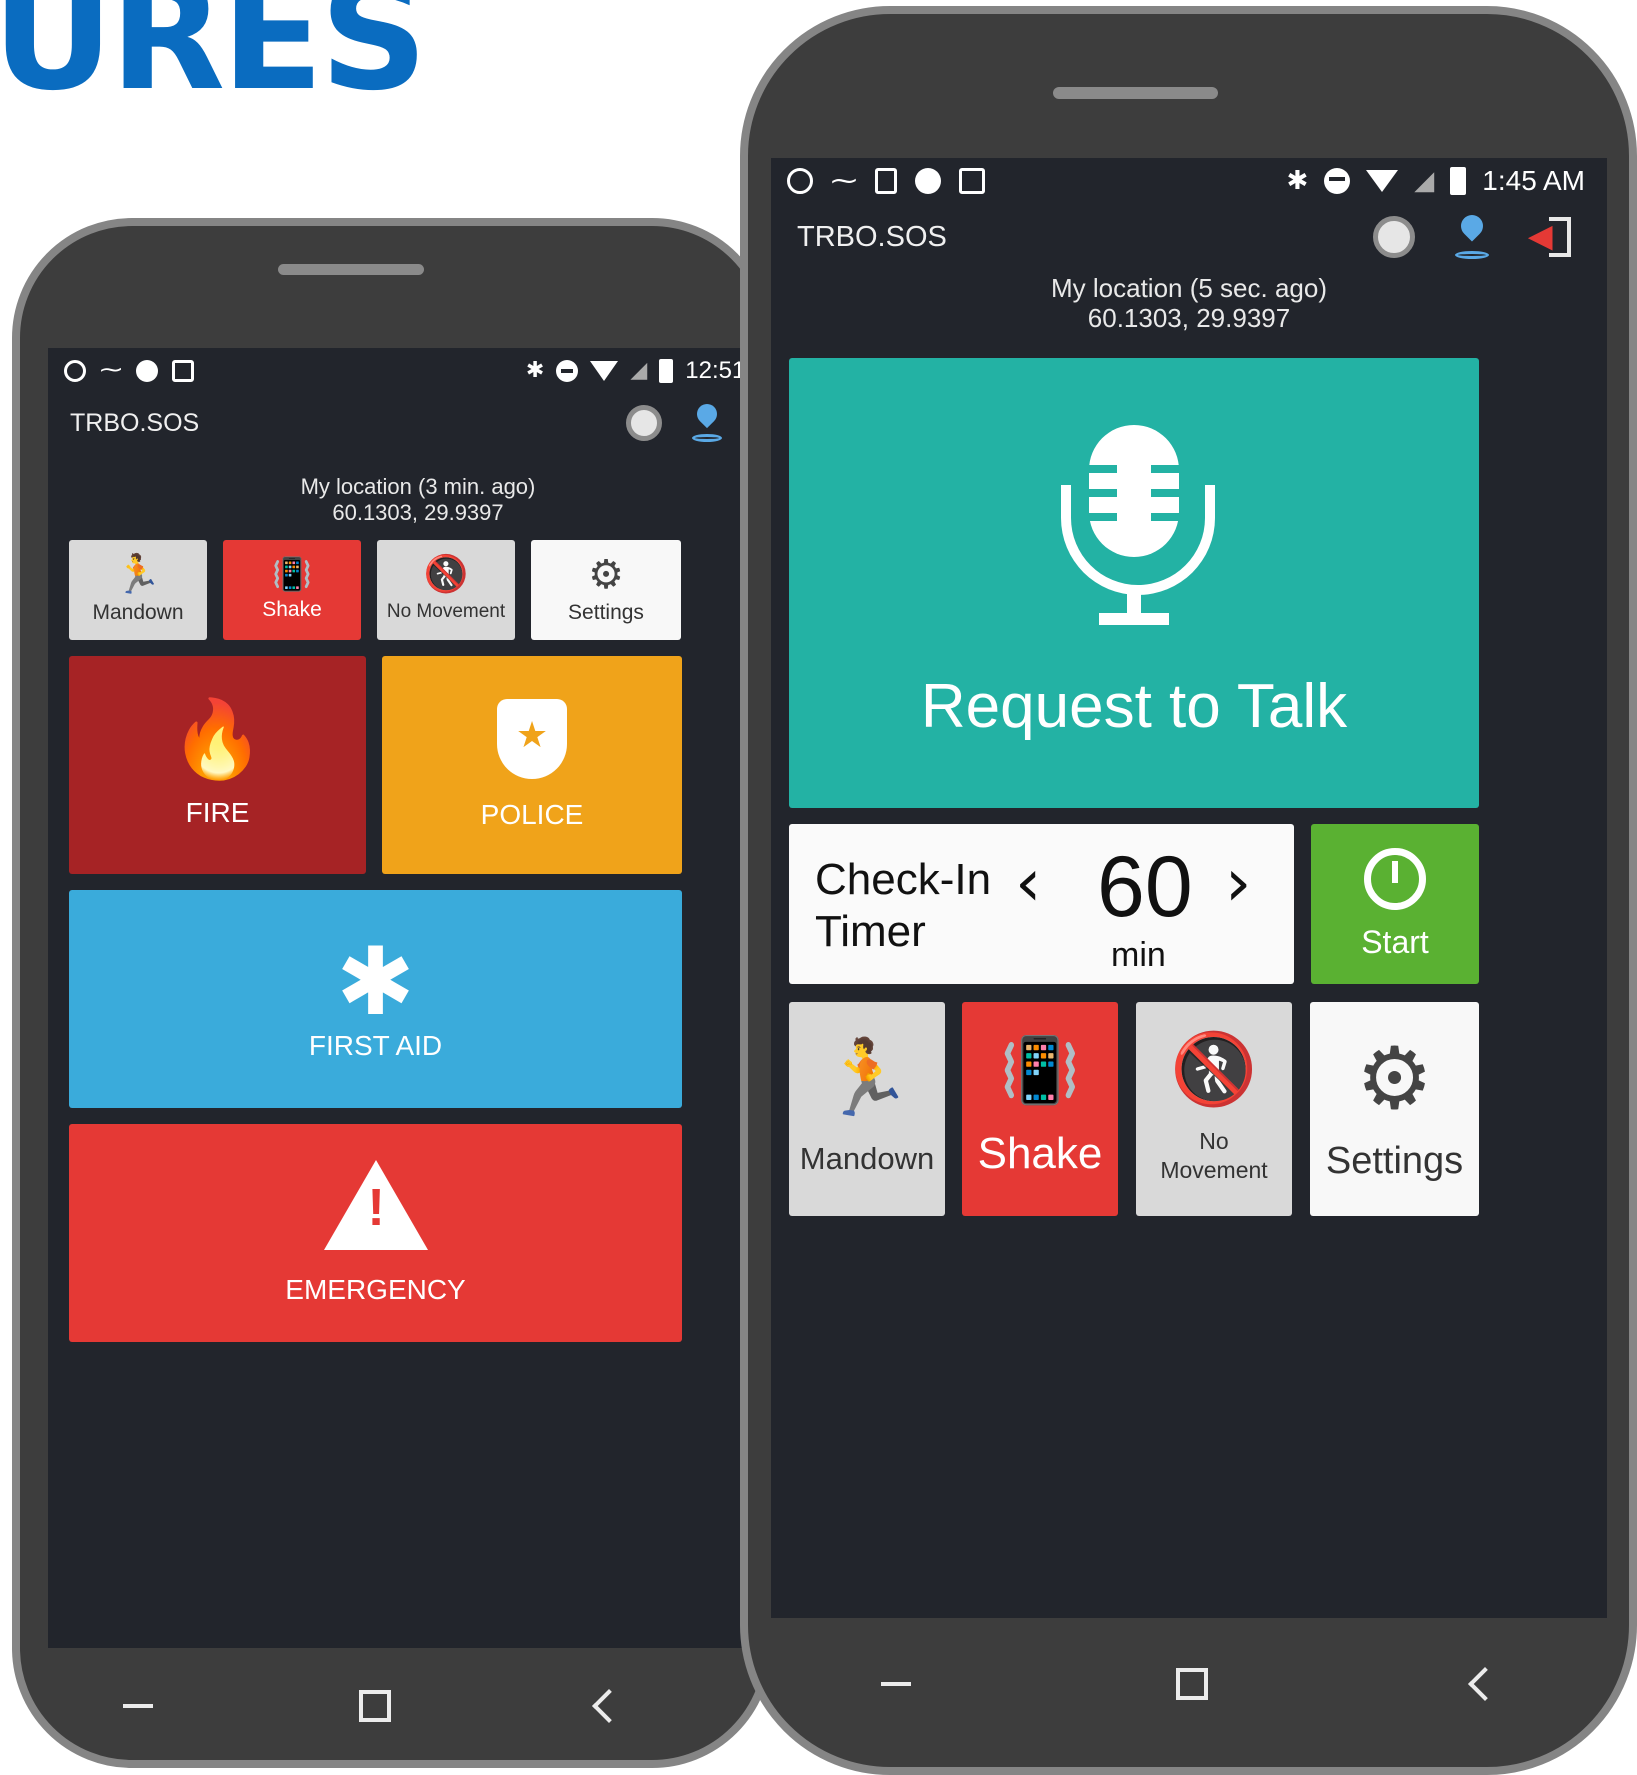 The image size is (1637, 1775). What do you see at coordinates (446, 611) in the screenshot?
I see `no-movement-label: No Movement` at bounding box center [446, 611].